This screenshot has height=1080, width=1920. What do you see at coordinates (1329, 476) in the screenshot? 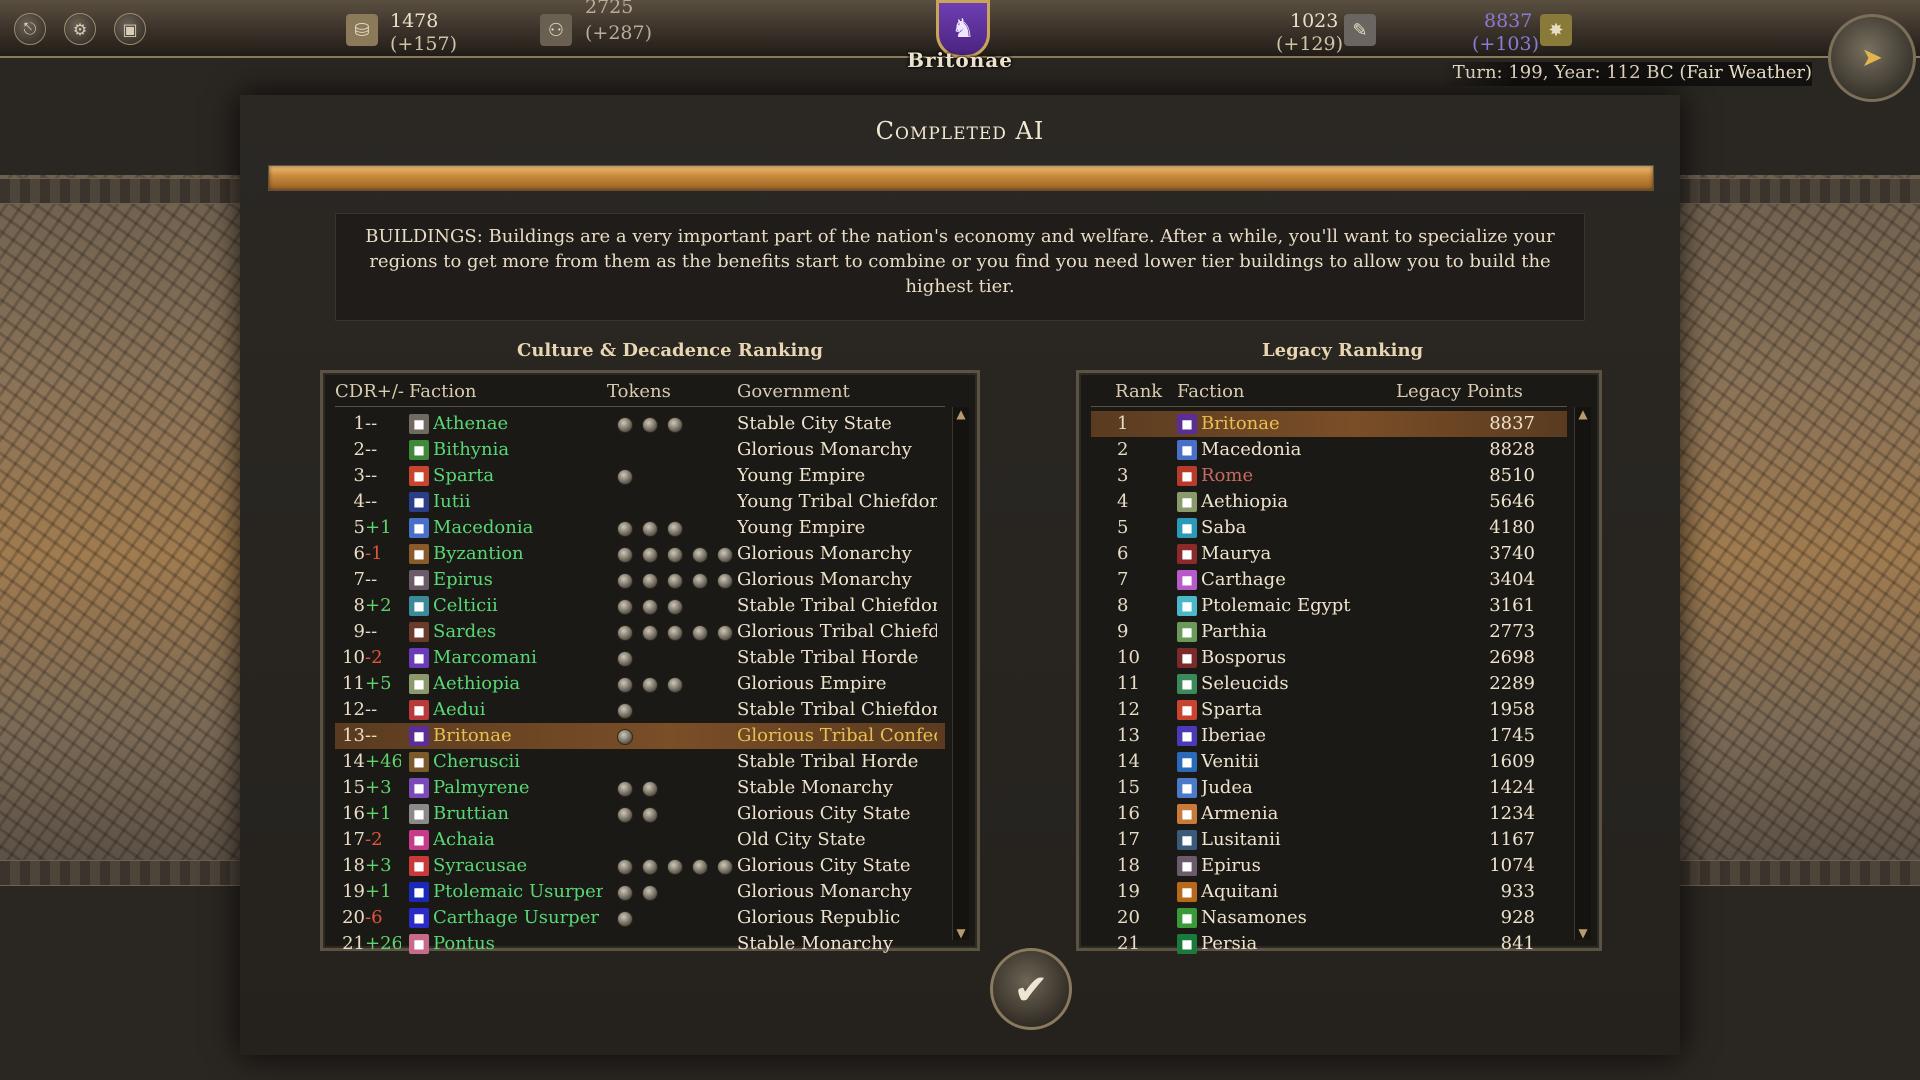
I see `legacy-row: 3 ■ Rome 8510` at bounding box center [1329, 476].